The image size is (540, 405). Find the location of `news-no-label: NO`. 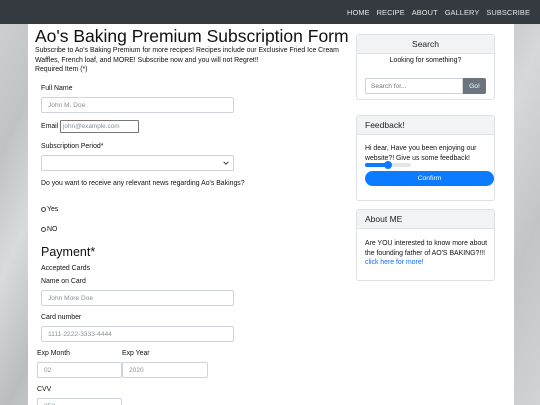

news-no-label: NO is located at coordinates (52, 229).